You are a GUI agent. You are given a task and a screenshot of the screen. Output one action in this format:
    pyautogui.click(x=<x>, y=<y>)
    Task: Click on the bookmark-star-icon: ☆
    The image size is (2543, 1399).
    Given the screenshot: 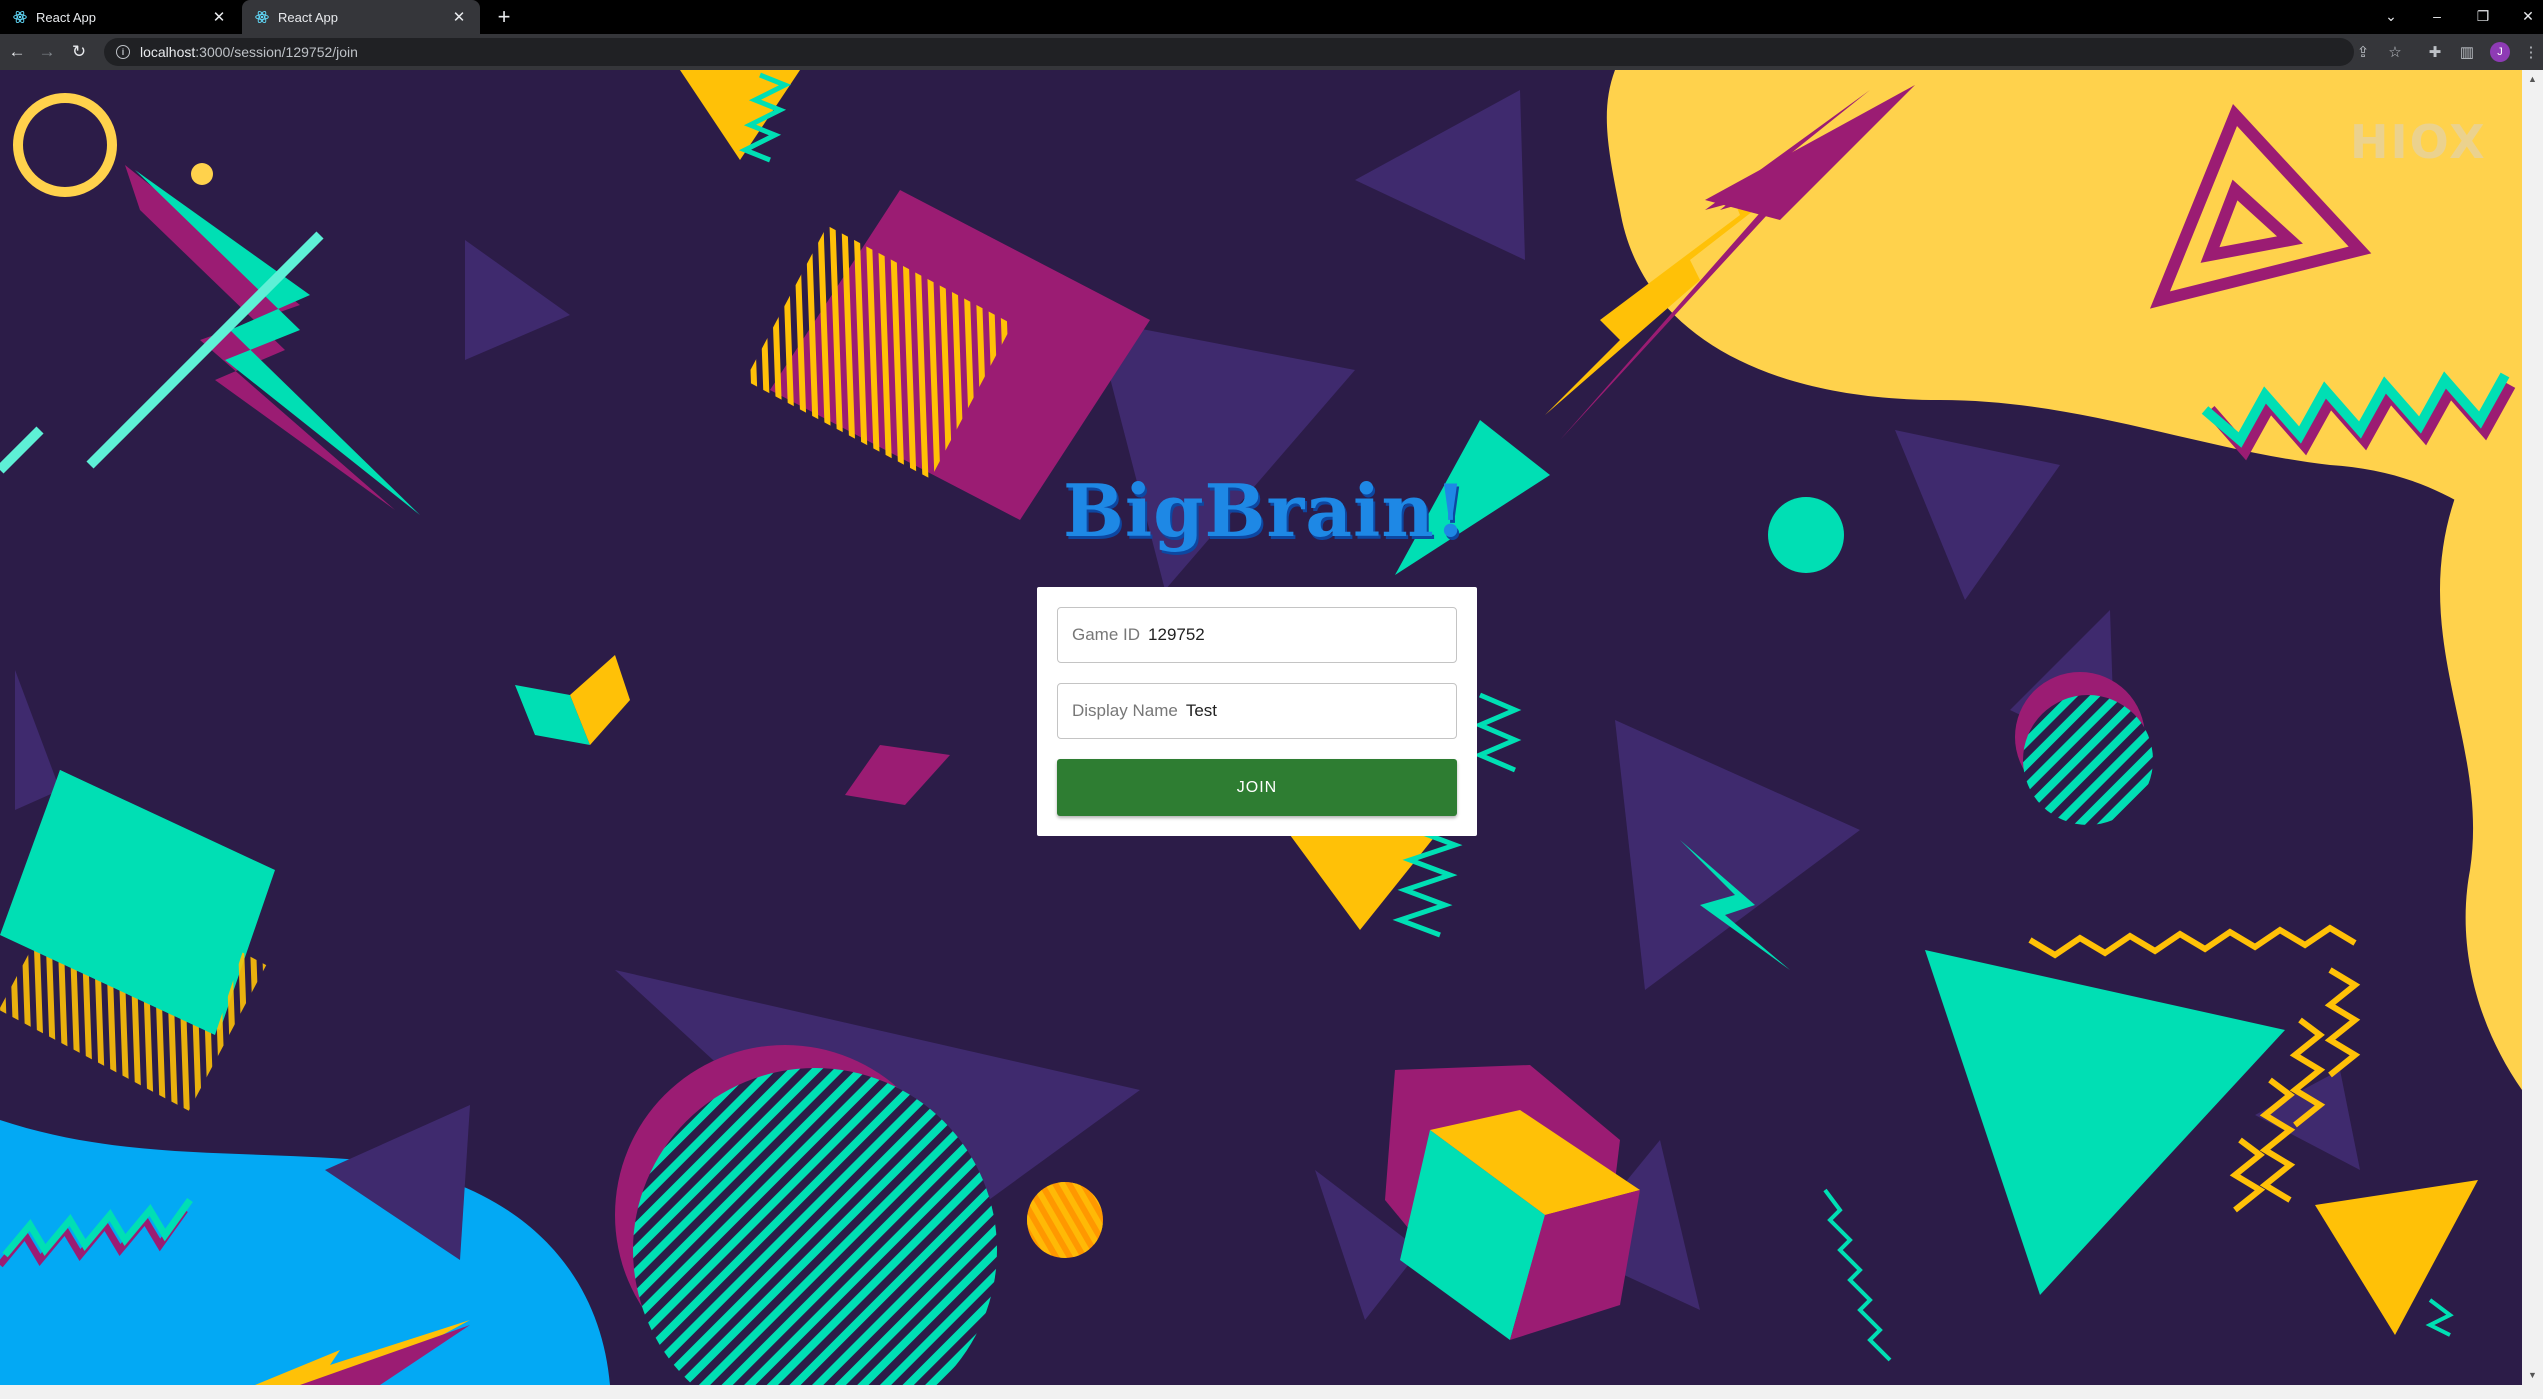 What is the action you would take?
    pyautogui.click(x=2395, y=52)
    